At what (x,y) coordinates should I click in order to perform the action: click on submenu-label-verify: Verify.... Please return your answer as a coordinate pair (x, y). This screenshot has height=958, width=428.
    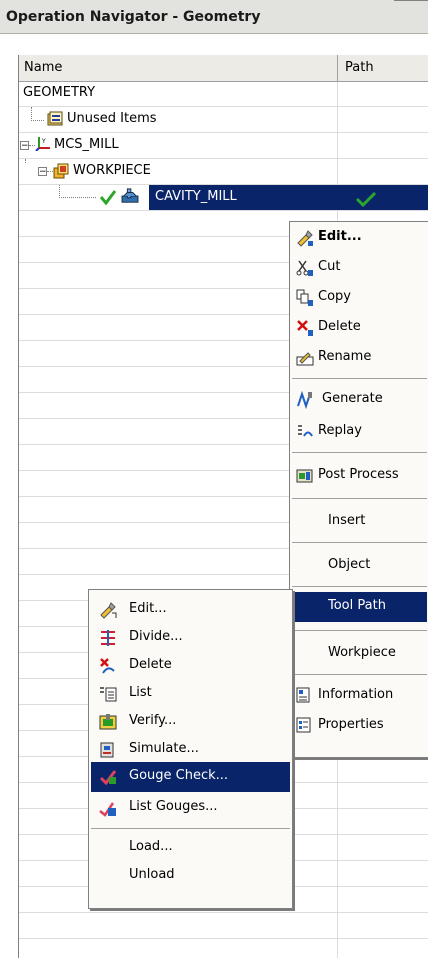
    Looking at the image, I should click on (153, 720).